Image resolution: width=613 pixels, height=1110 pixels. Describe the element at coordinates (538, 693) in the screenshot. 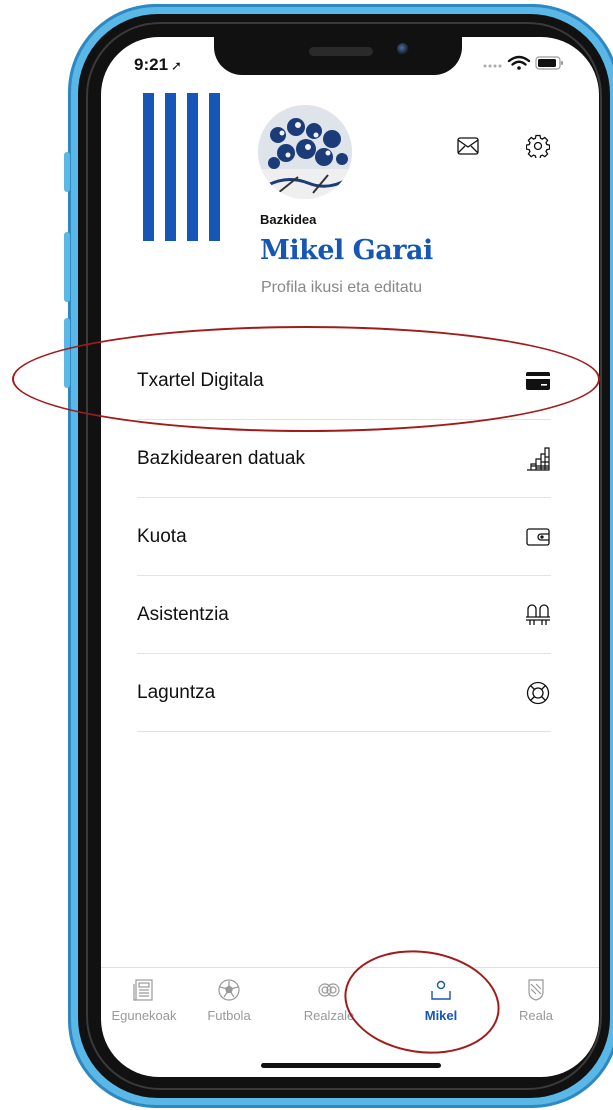

I see `lifebuoy-icon` at that location.